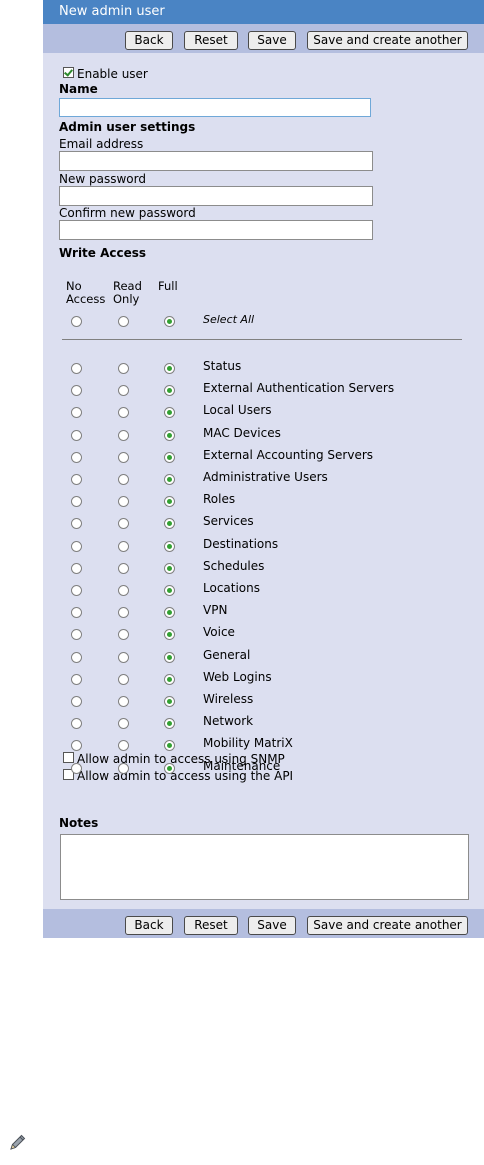 This screenshot has height=1165, width=484. Describe the element at coordinates (272, 925) in the screenshot. I see `save-button-bottom: Save` at that location.